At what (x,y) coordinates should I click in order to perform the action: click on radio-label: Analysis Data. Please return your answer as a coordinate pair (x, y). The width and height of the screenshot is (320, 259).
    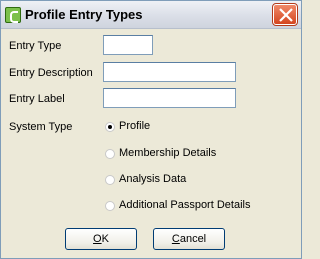
    Looking at the image, I should click on (153, 179).